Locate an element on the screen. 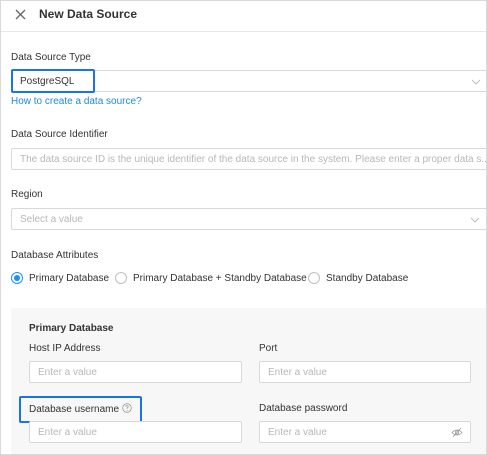  region-select: Select a value is located at coordinates (248, 219).